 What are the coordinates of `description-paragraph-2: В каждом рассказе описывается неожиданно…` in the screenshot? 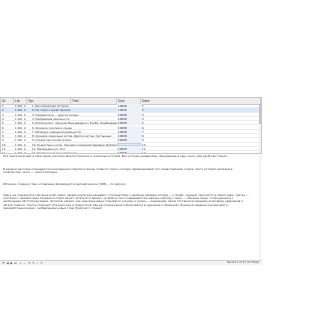 It's located at (118, 171).